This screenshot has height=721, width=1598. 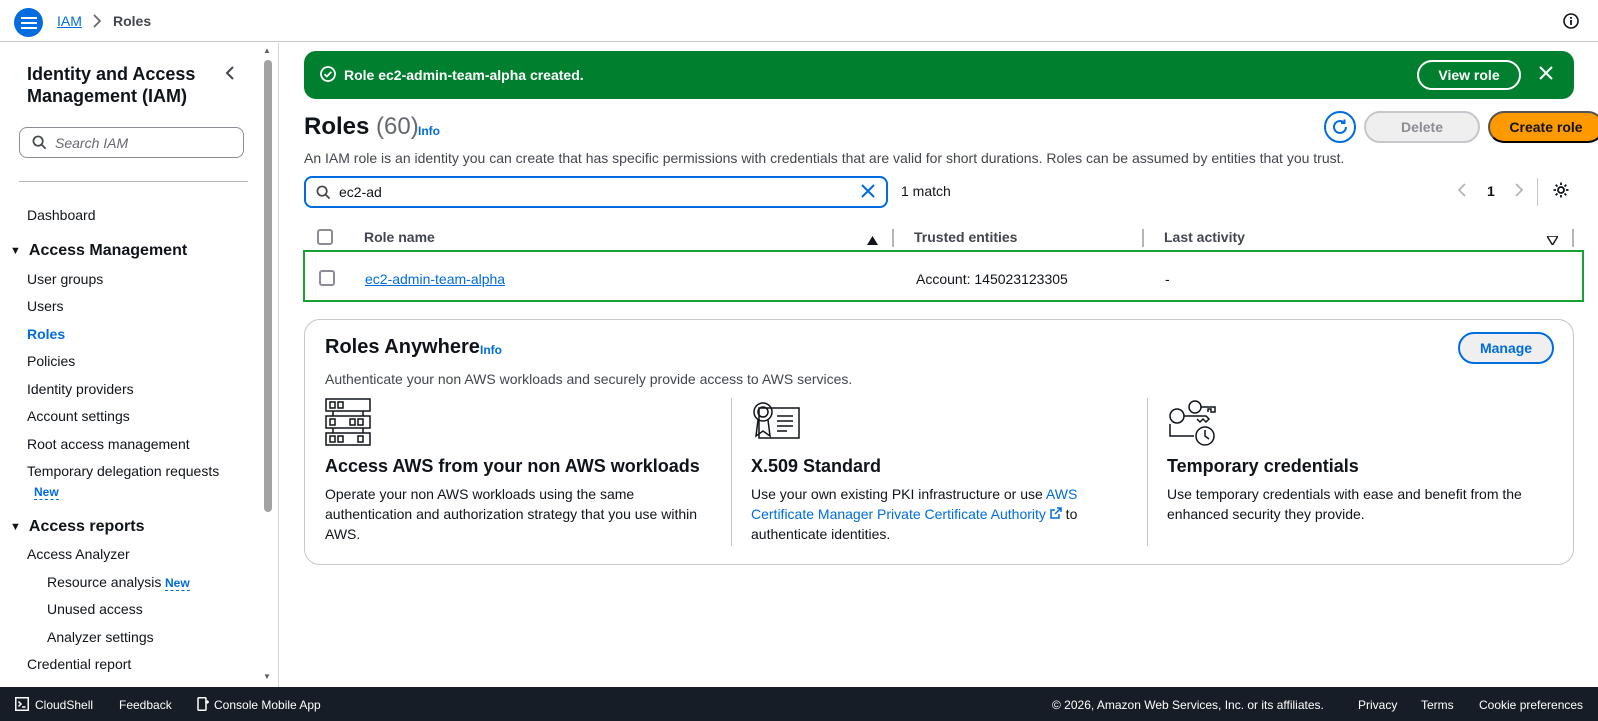 What do you see at coordinates (399, 237) in the screenshot?
I see `column-header-role-name: Role name` at bounding box center [399, 237].